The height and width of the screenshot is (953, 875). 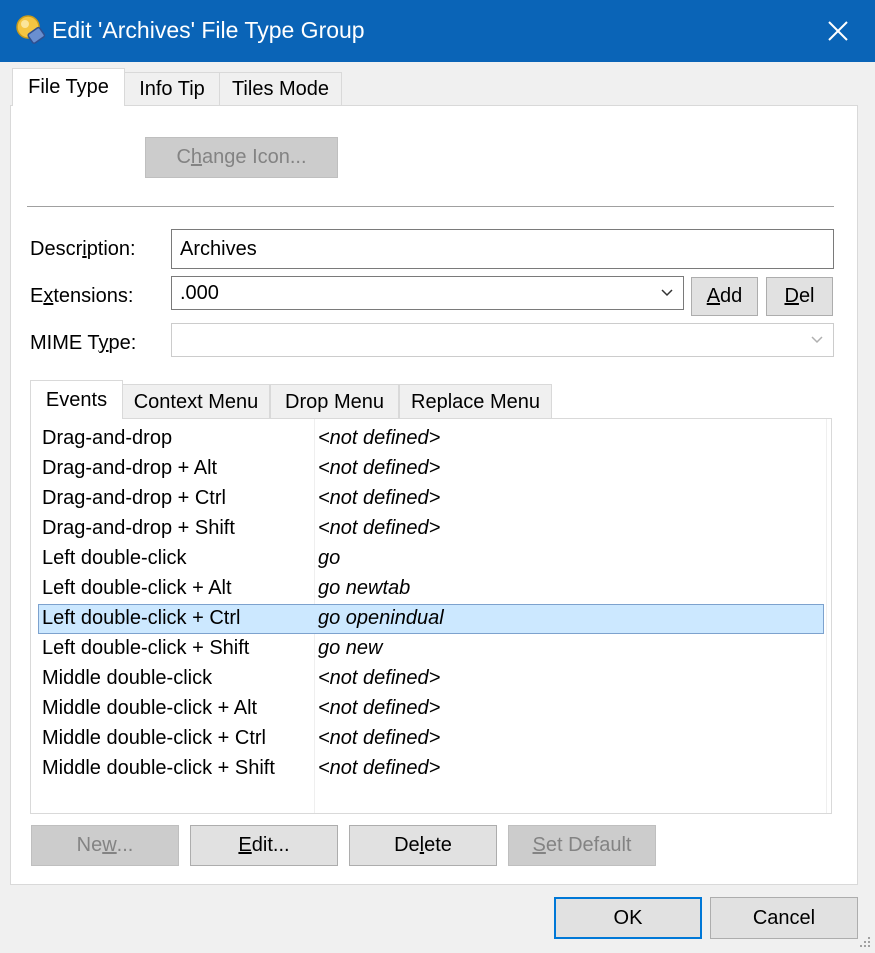 What do you see at coordinates (502, 340) in the screenshot?
I see `mime-type-combobox` at bounding box center [502, 340].